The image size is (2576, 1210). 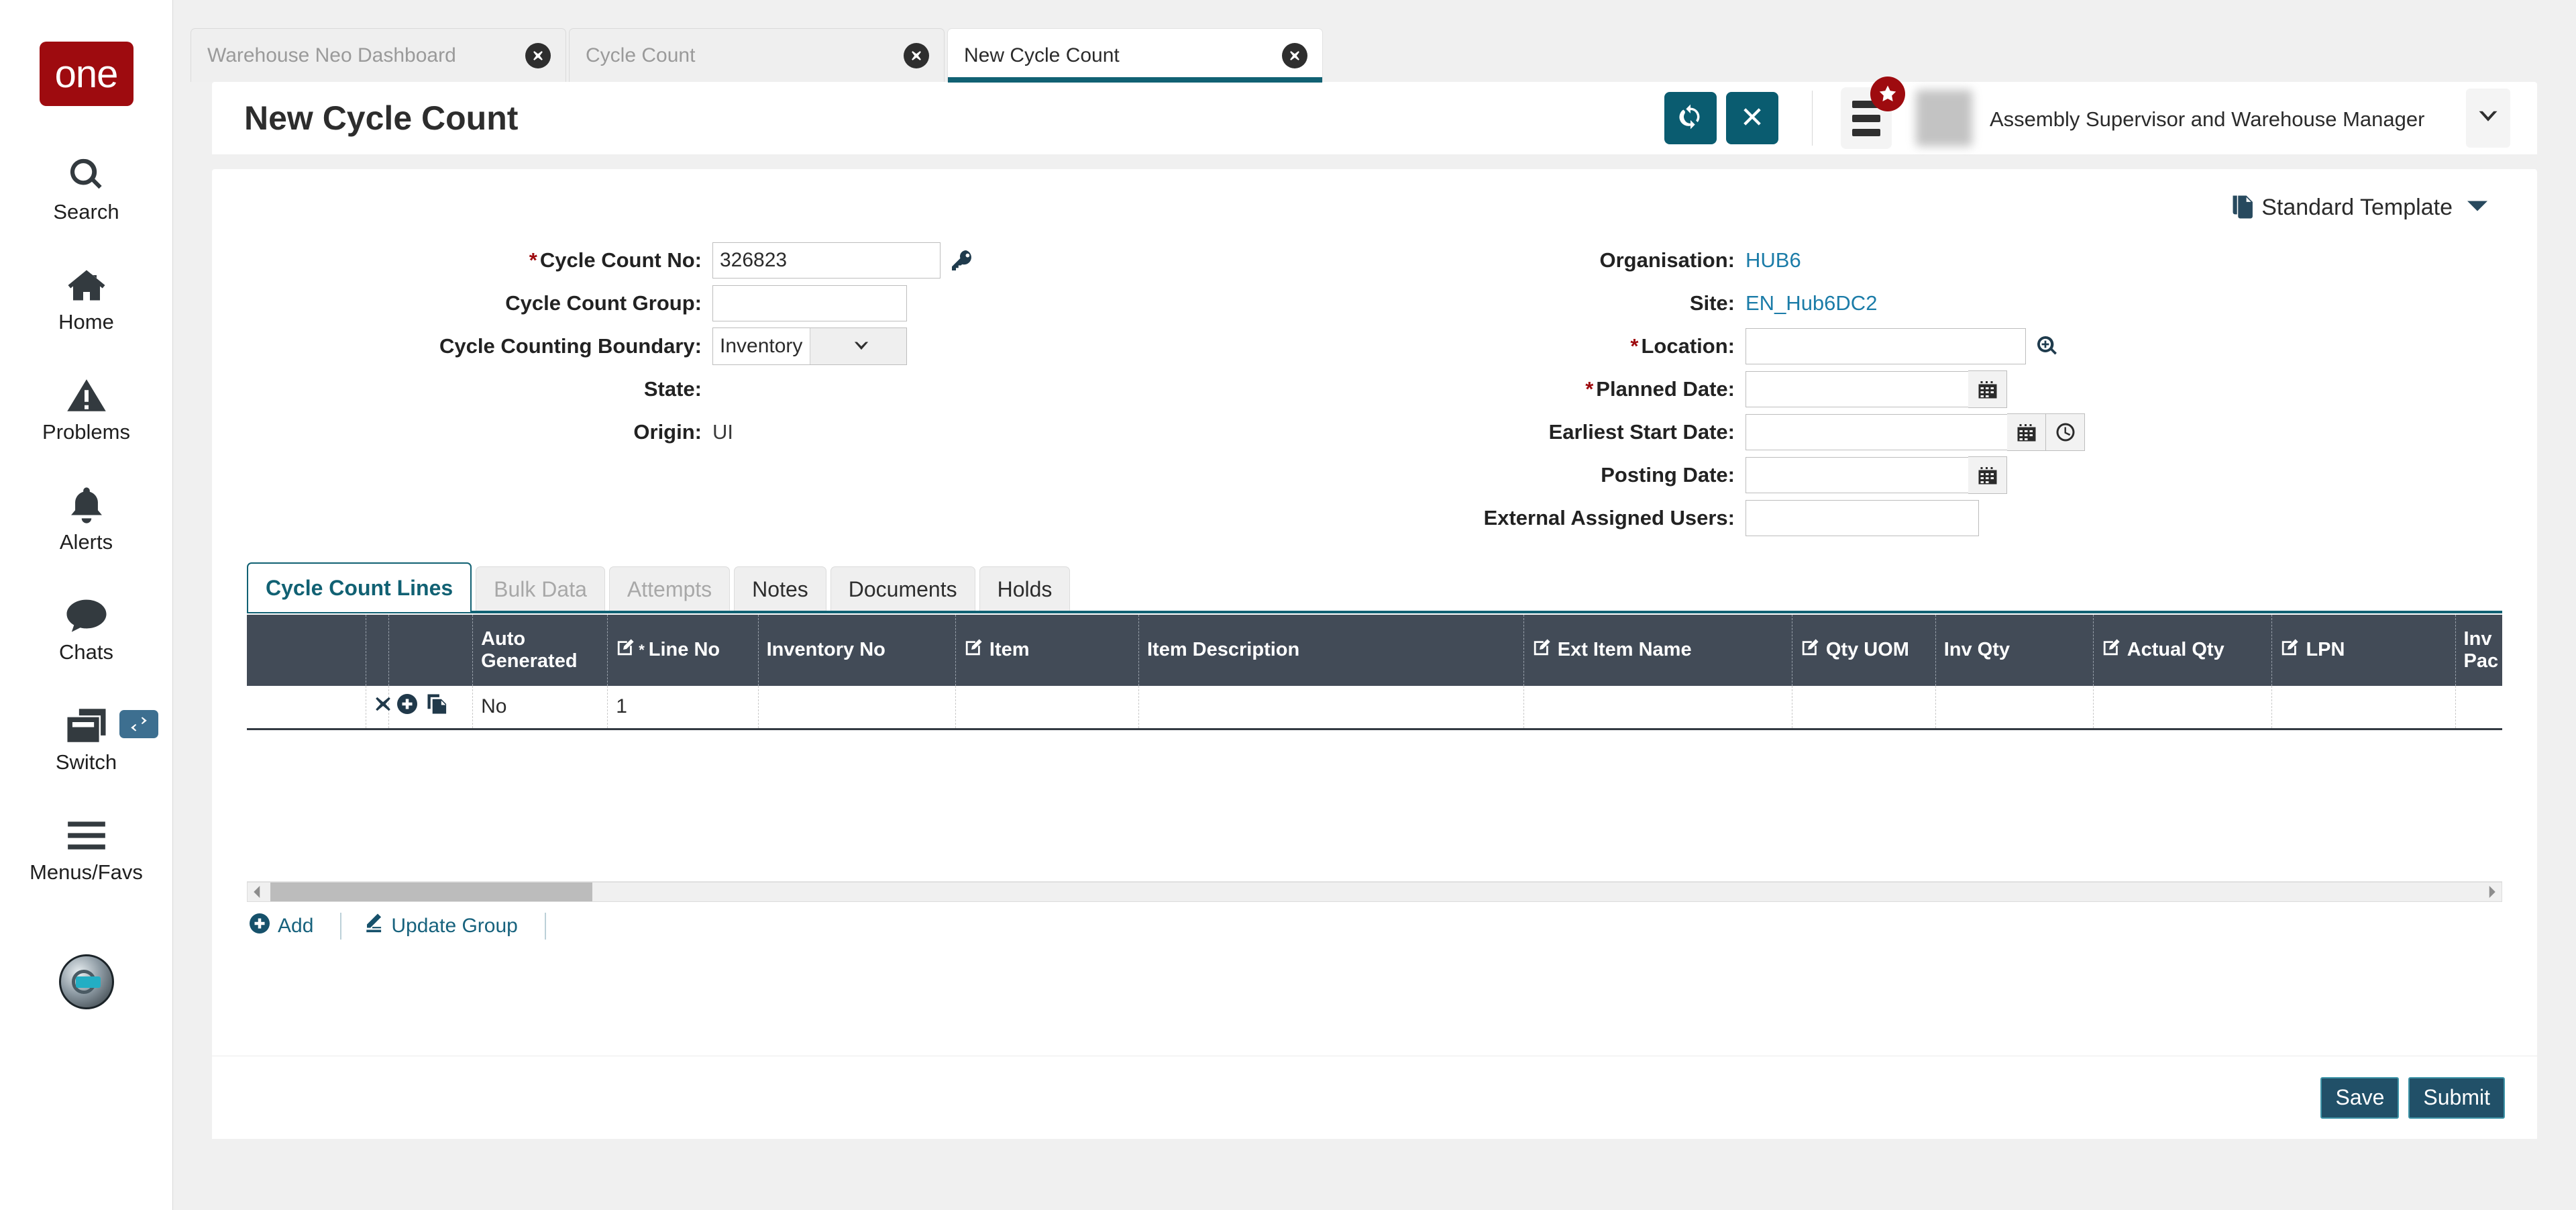 What do you see at coordinates (2363, 207) in the screenshot?
I see `template-selector: Standard Template` at bounding box center [2363, 207].